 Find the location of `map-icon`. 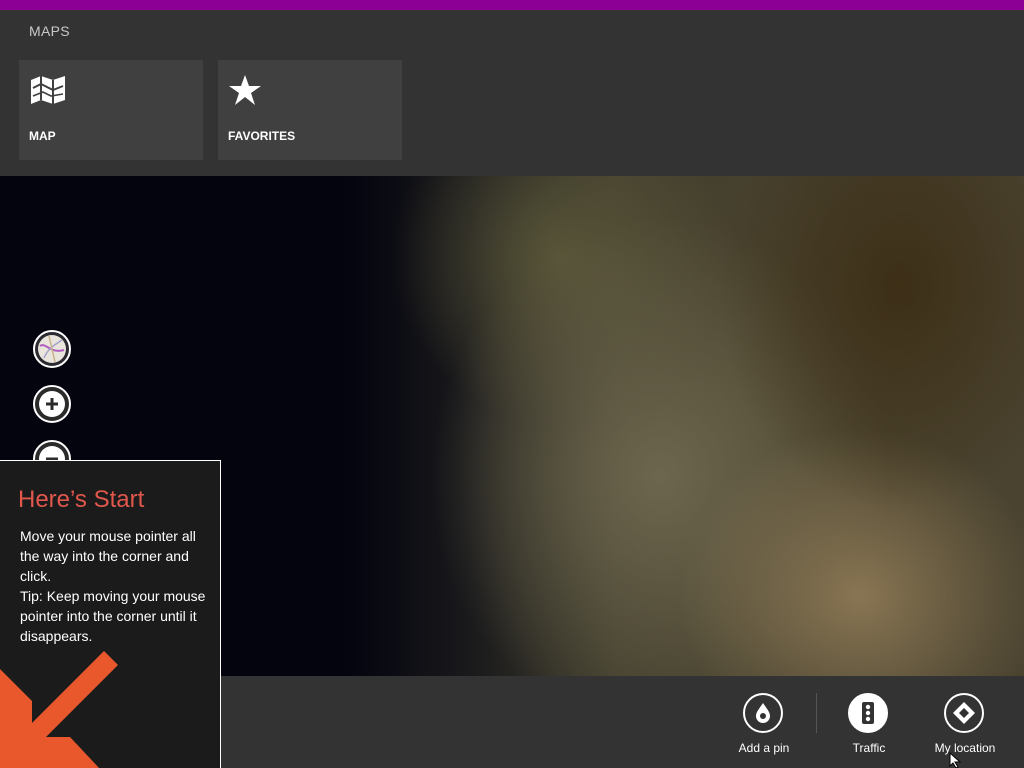

map-icon is located at coordinates (48, 92).